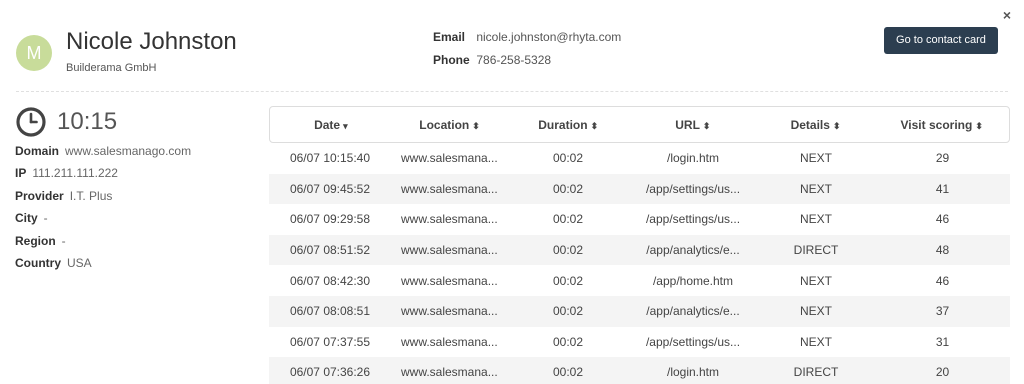 This screenshot has width=1024, height=384. Describe the element at coordinates (345, 126) in the screenshot. I see `sort-icon: ▾` at that location.